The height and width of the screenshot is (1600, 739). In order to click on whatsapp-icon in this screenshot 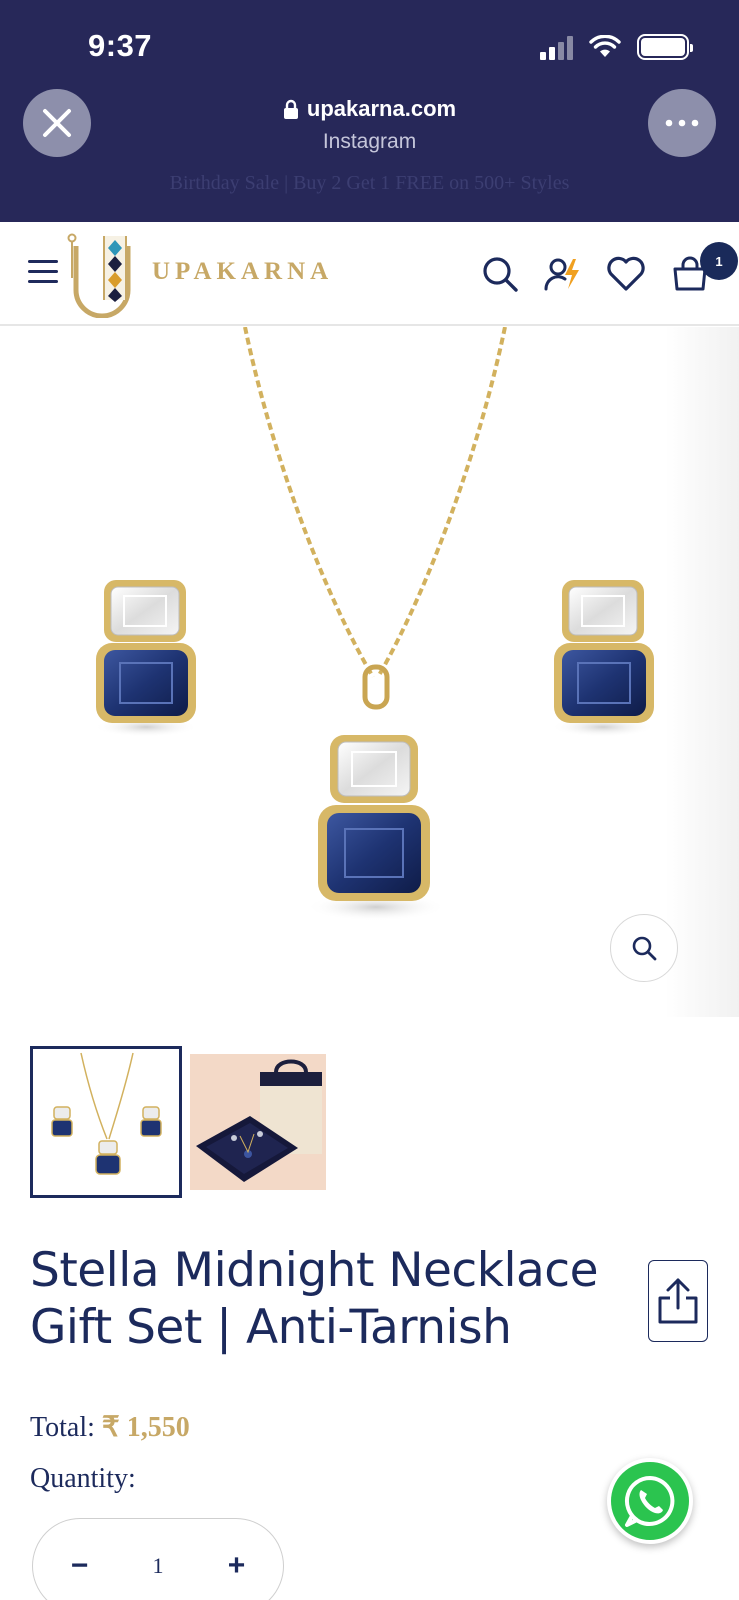, I will do `click(649, 1501)`.